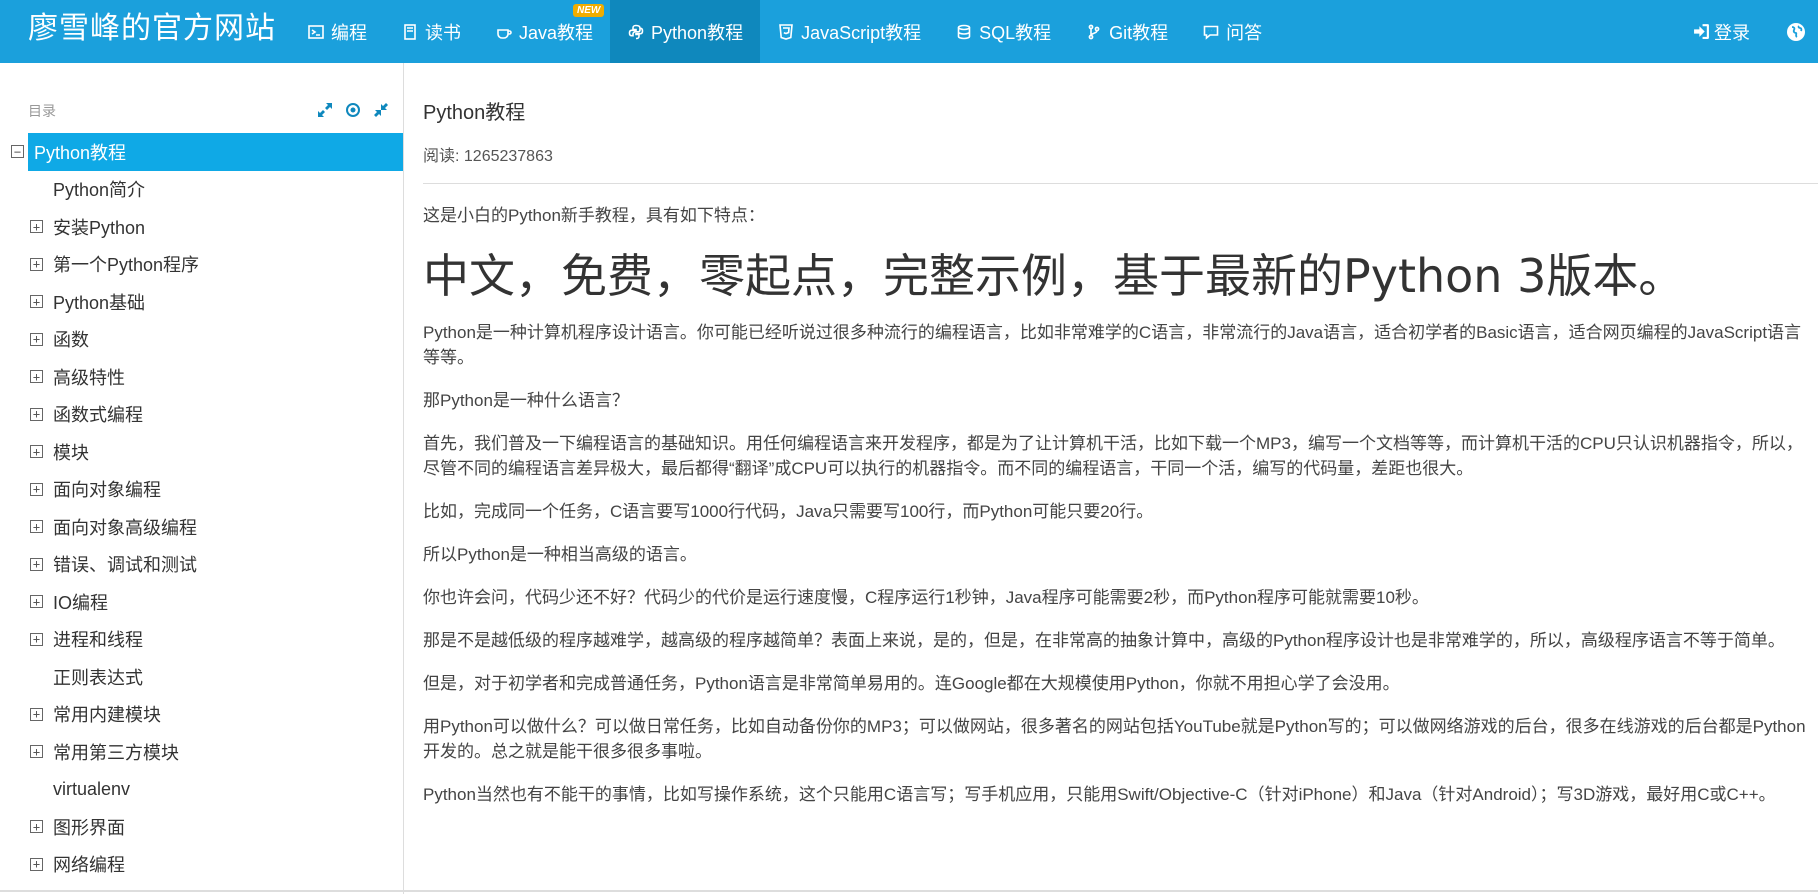  What do you see at coordinates (1796, 32) in the screenshot?
I see `globe-icon` at bounding box center [1796, 32].